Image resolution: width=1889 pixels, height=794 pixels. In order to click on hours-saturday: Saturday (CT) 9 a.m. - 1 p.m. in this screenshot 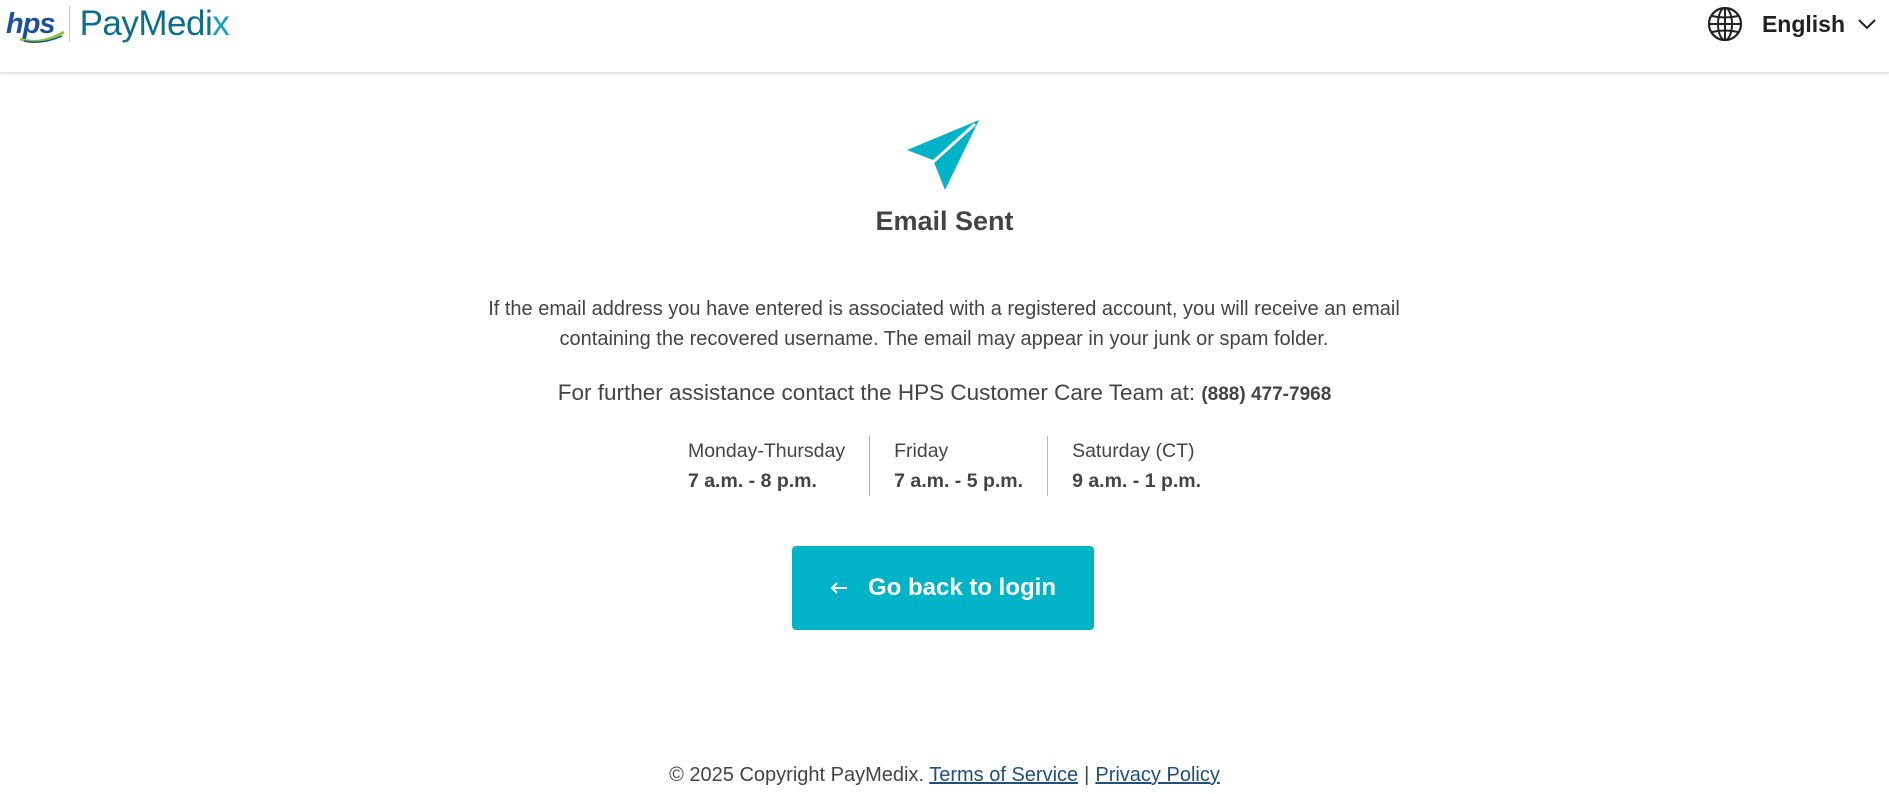, I will do `click(1136, 466)`.